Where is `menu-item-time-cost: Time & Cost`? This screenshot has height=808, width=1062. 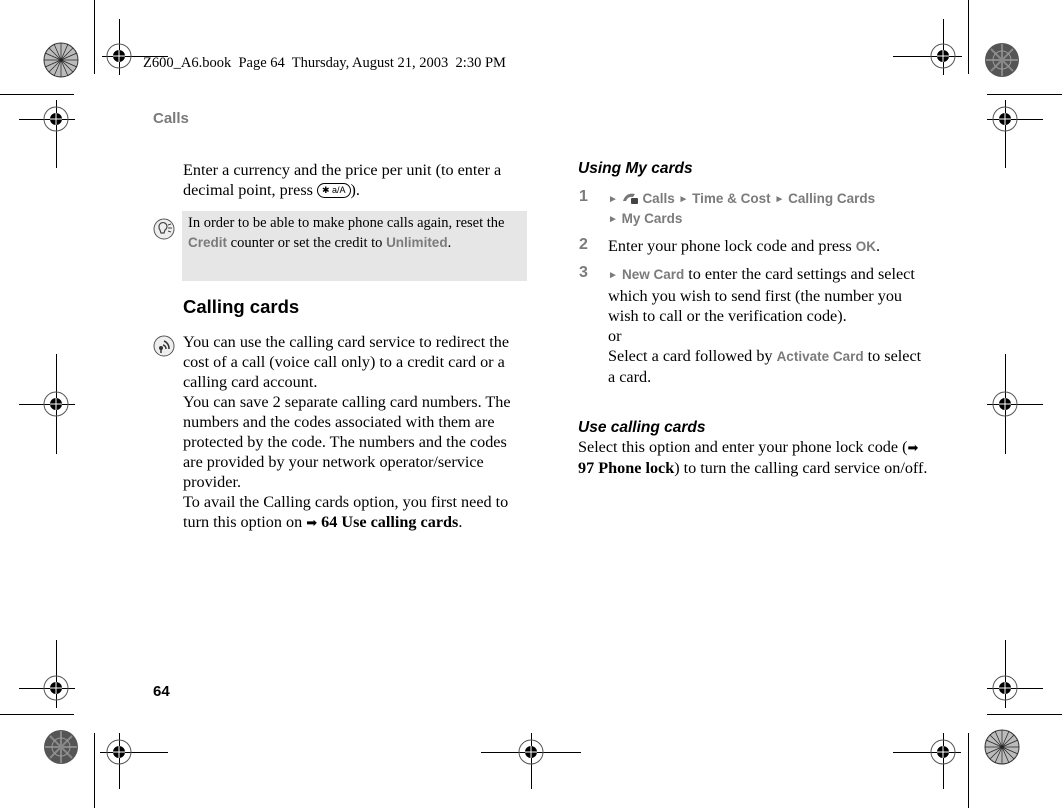
menu-item-time-cost: Time & Cost is located at coordinates (731, 198).